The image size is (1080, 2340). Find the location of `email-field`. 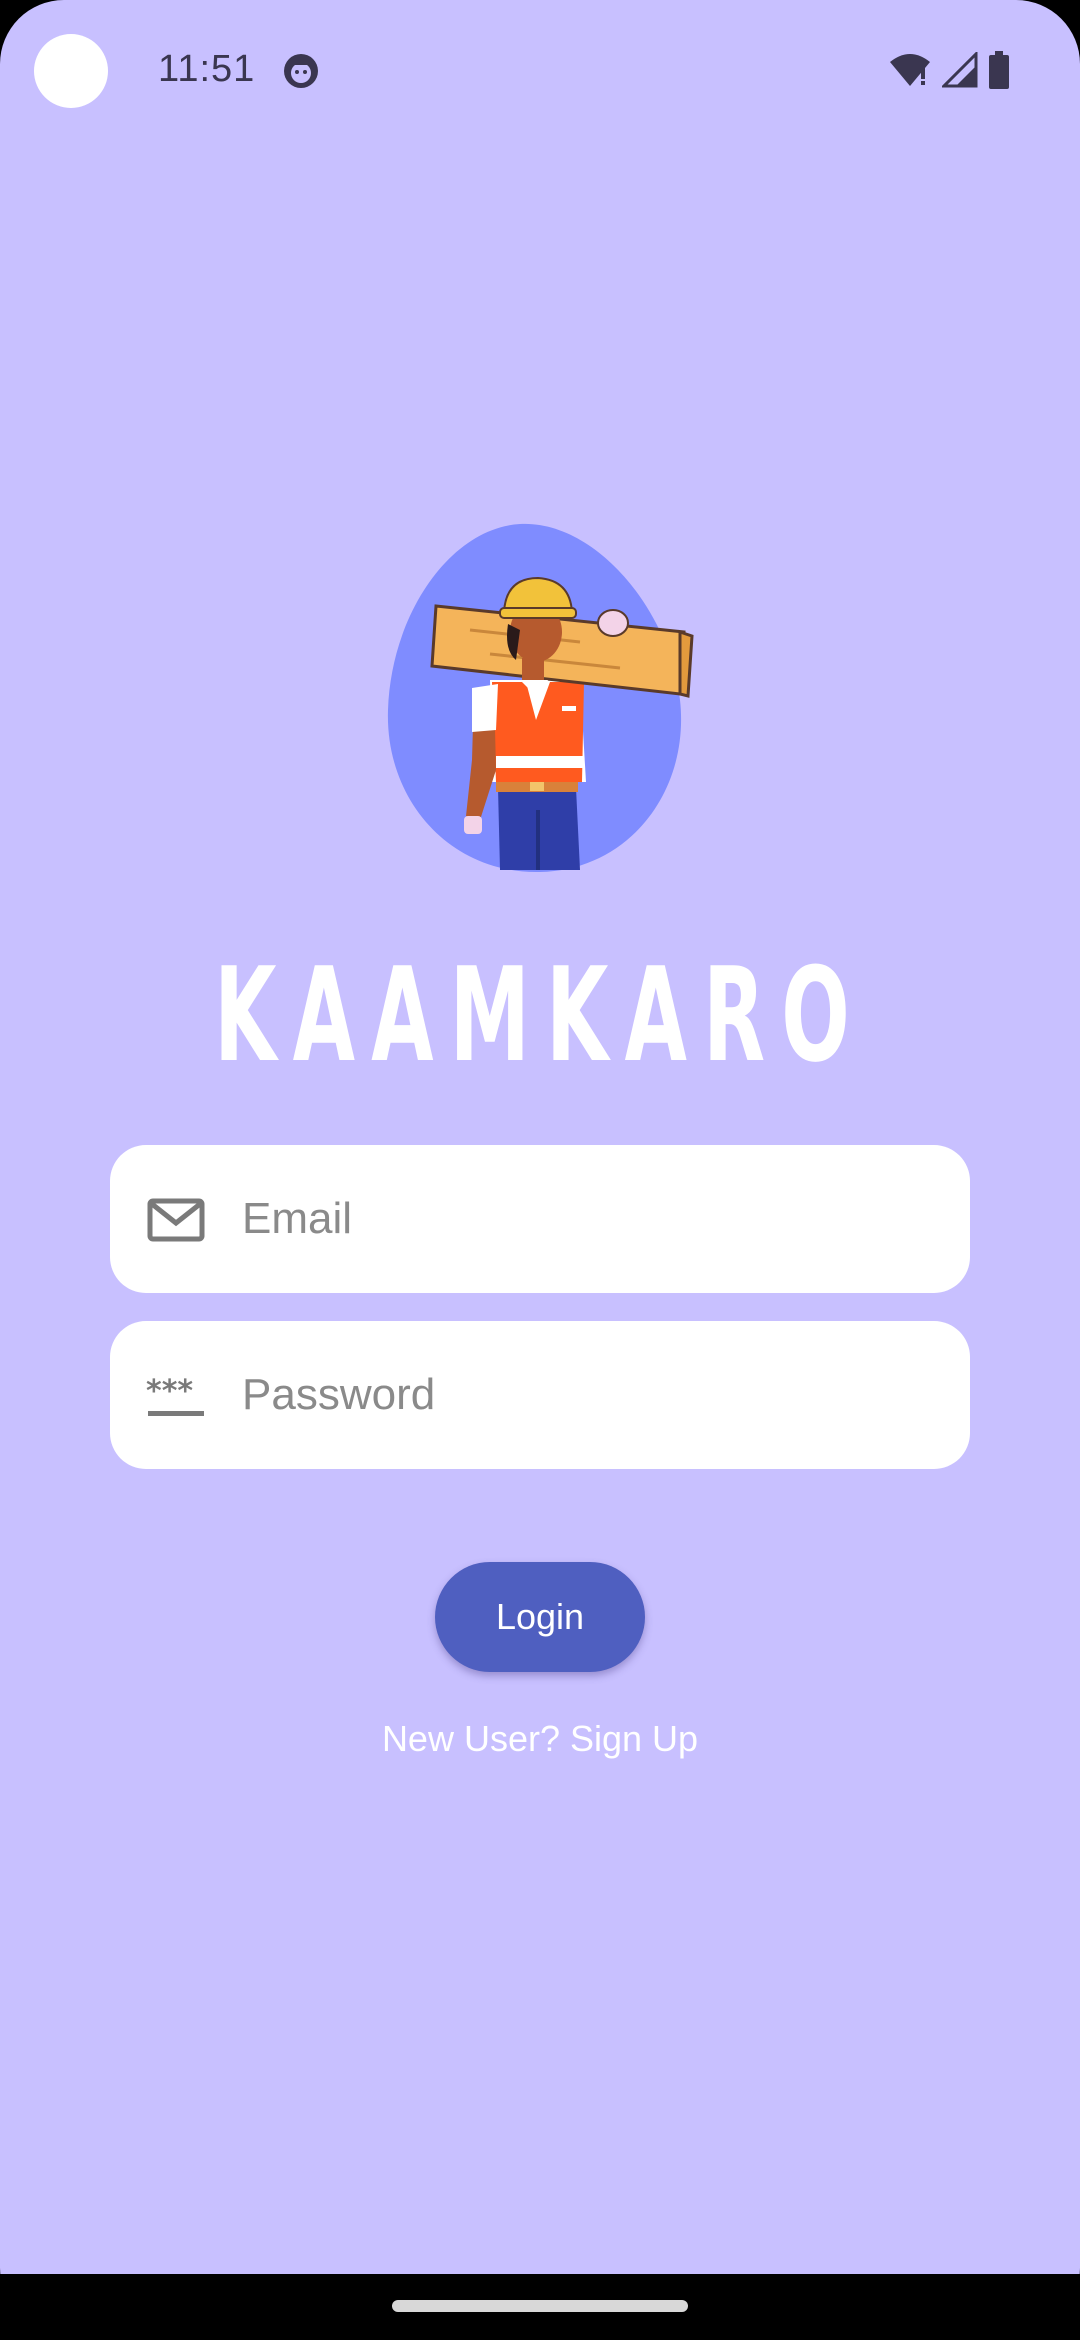

email-field is located at coordinates (540, 1219).